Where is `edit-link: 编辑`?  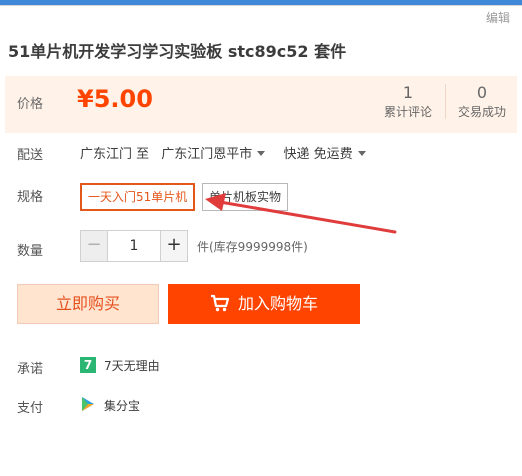
edit-link: 编辑 is located at coordinates (498, 17).